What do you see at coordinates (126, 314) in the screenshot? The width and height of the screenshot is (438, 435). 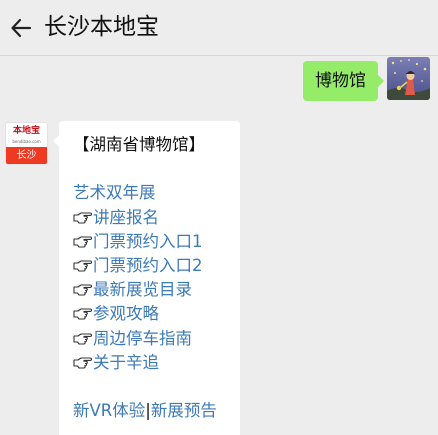 I see `menu-link-label: 参观攻略` at bounding box center [126, 314].